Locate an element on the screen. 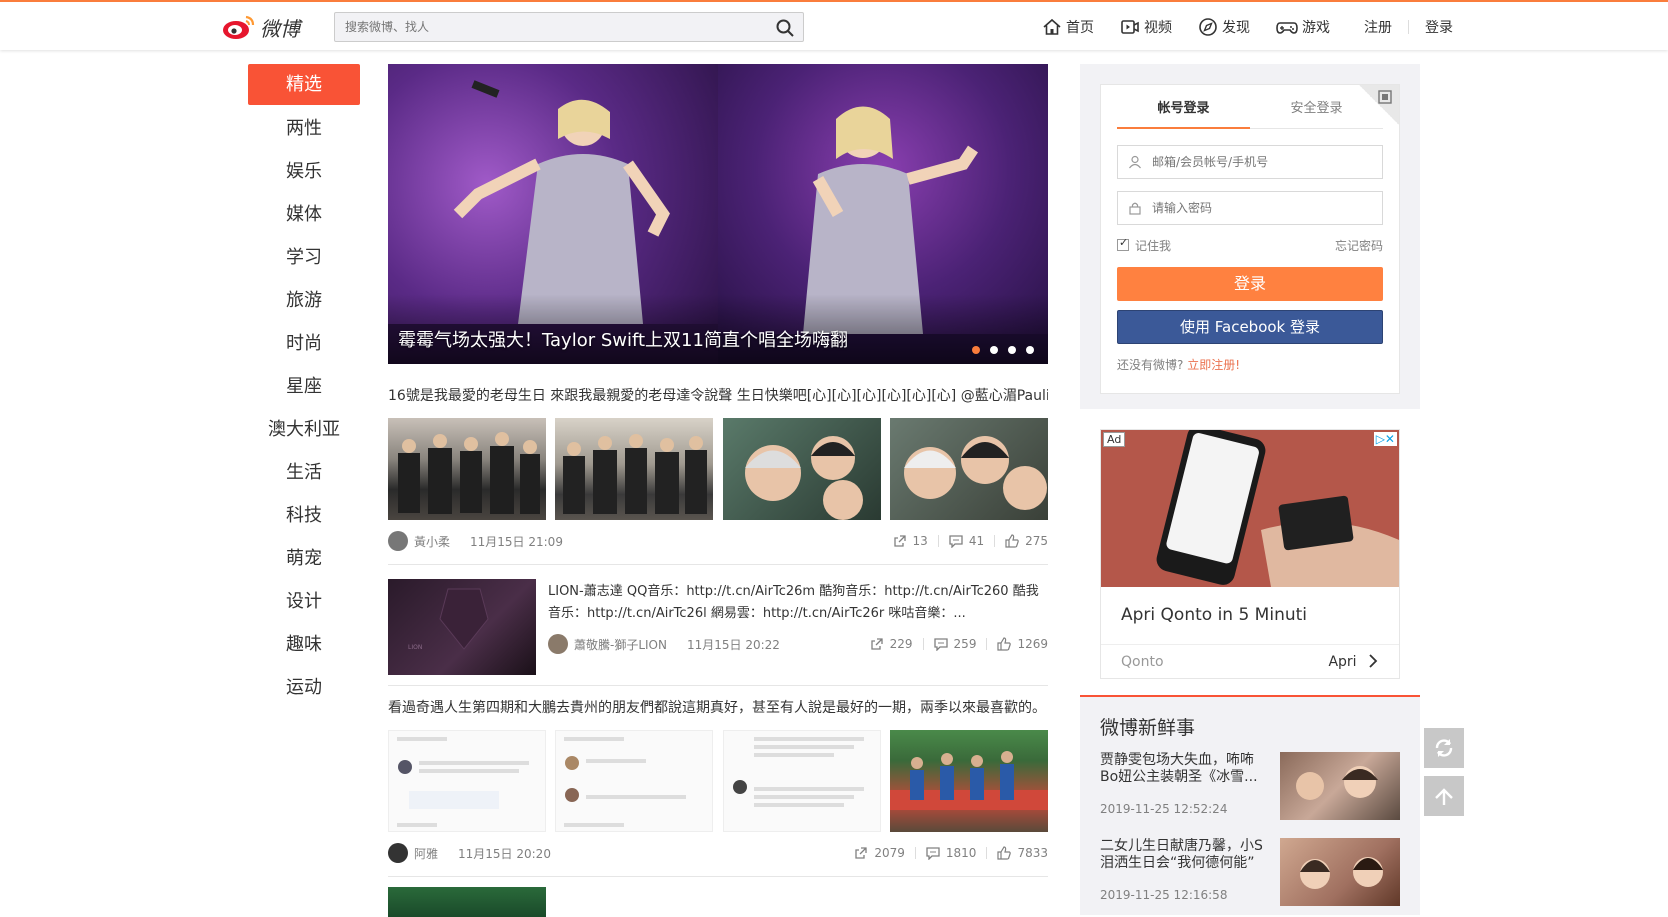  comment-button: 1810 is located at coordinates (951, 853).